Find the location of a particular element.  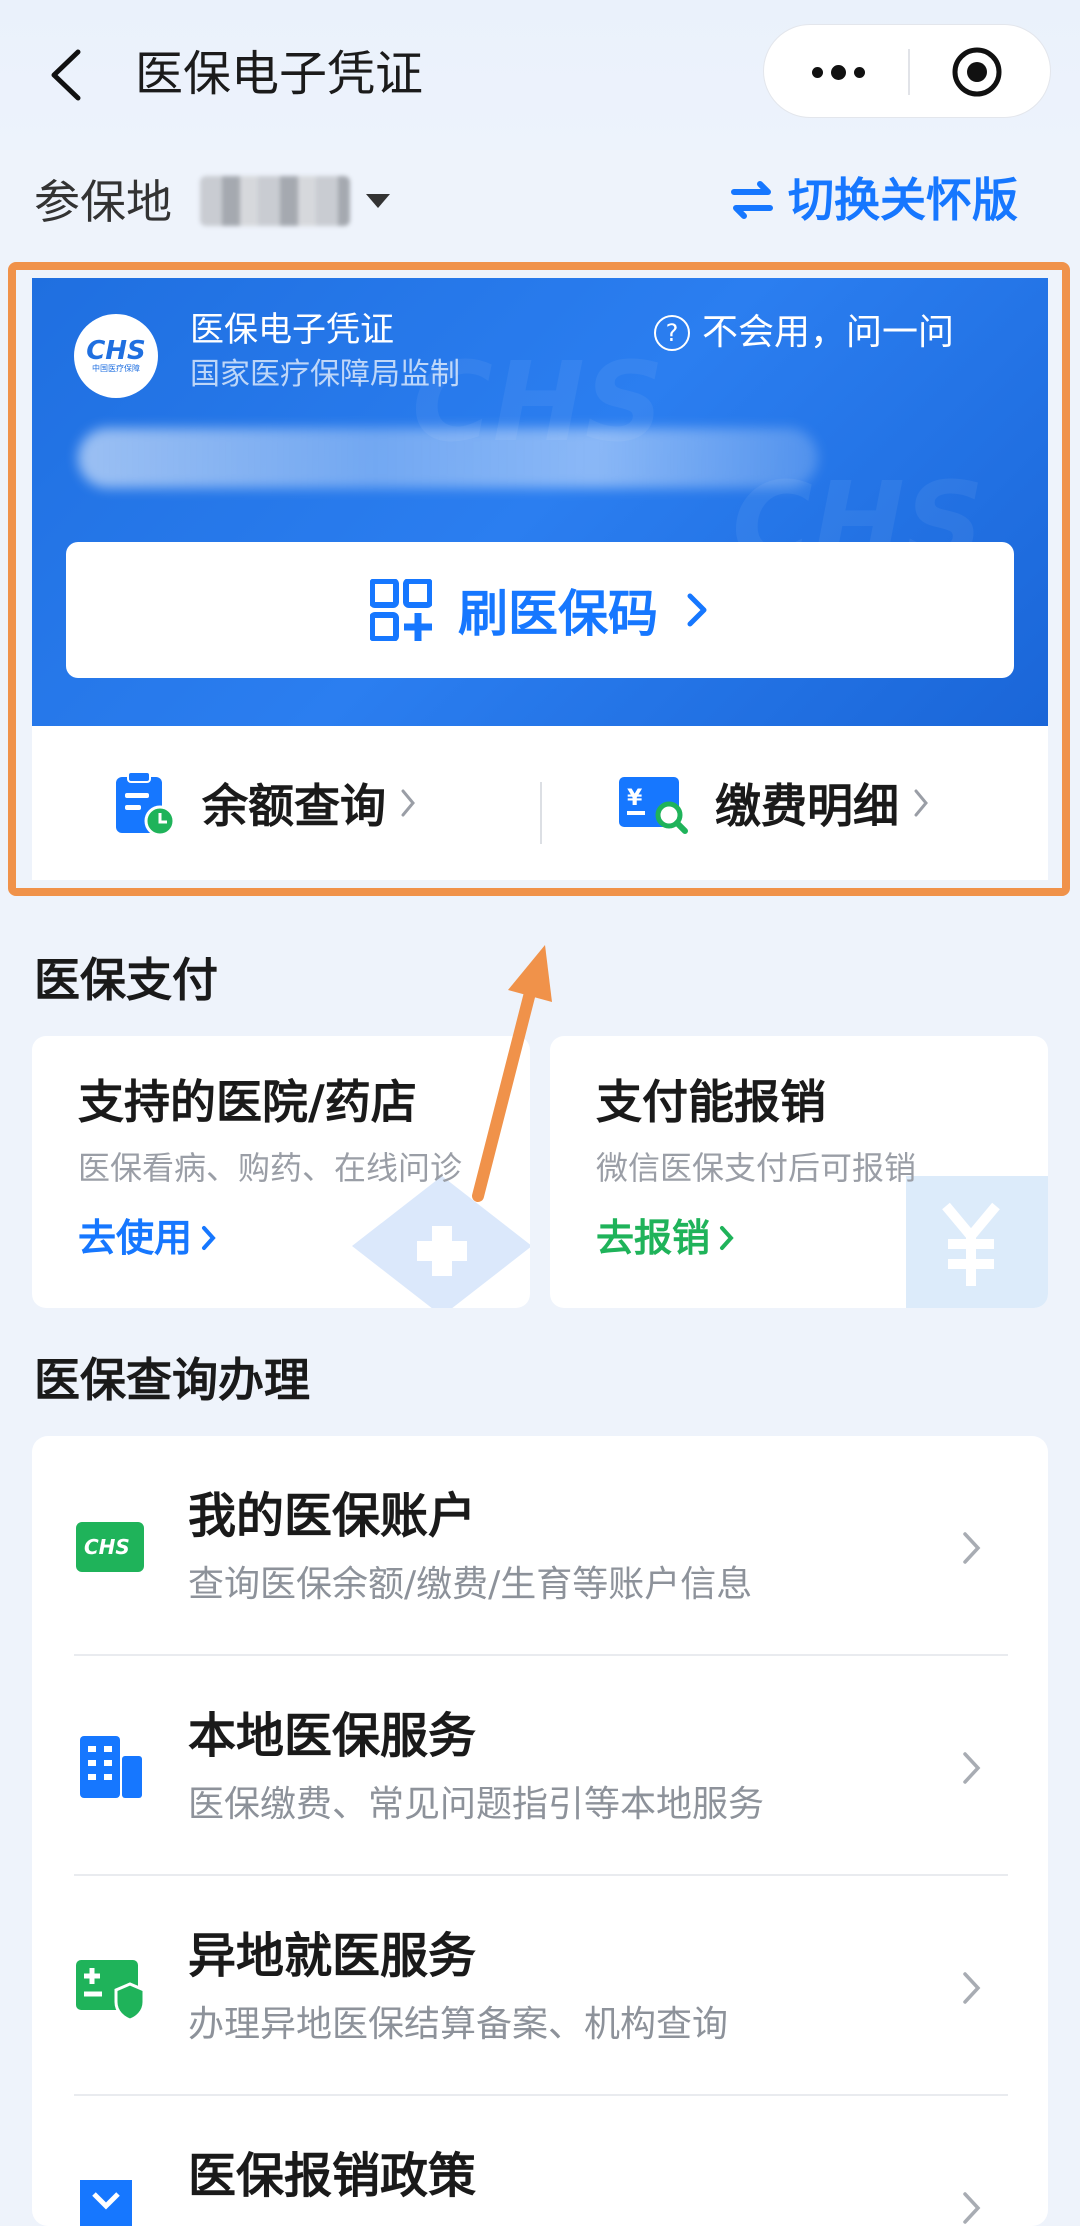

go-reimburse-link: 去报销 is located at coordinates (666, 1238).